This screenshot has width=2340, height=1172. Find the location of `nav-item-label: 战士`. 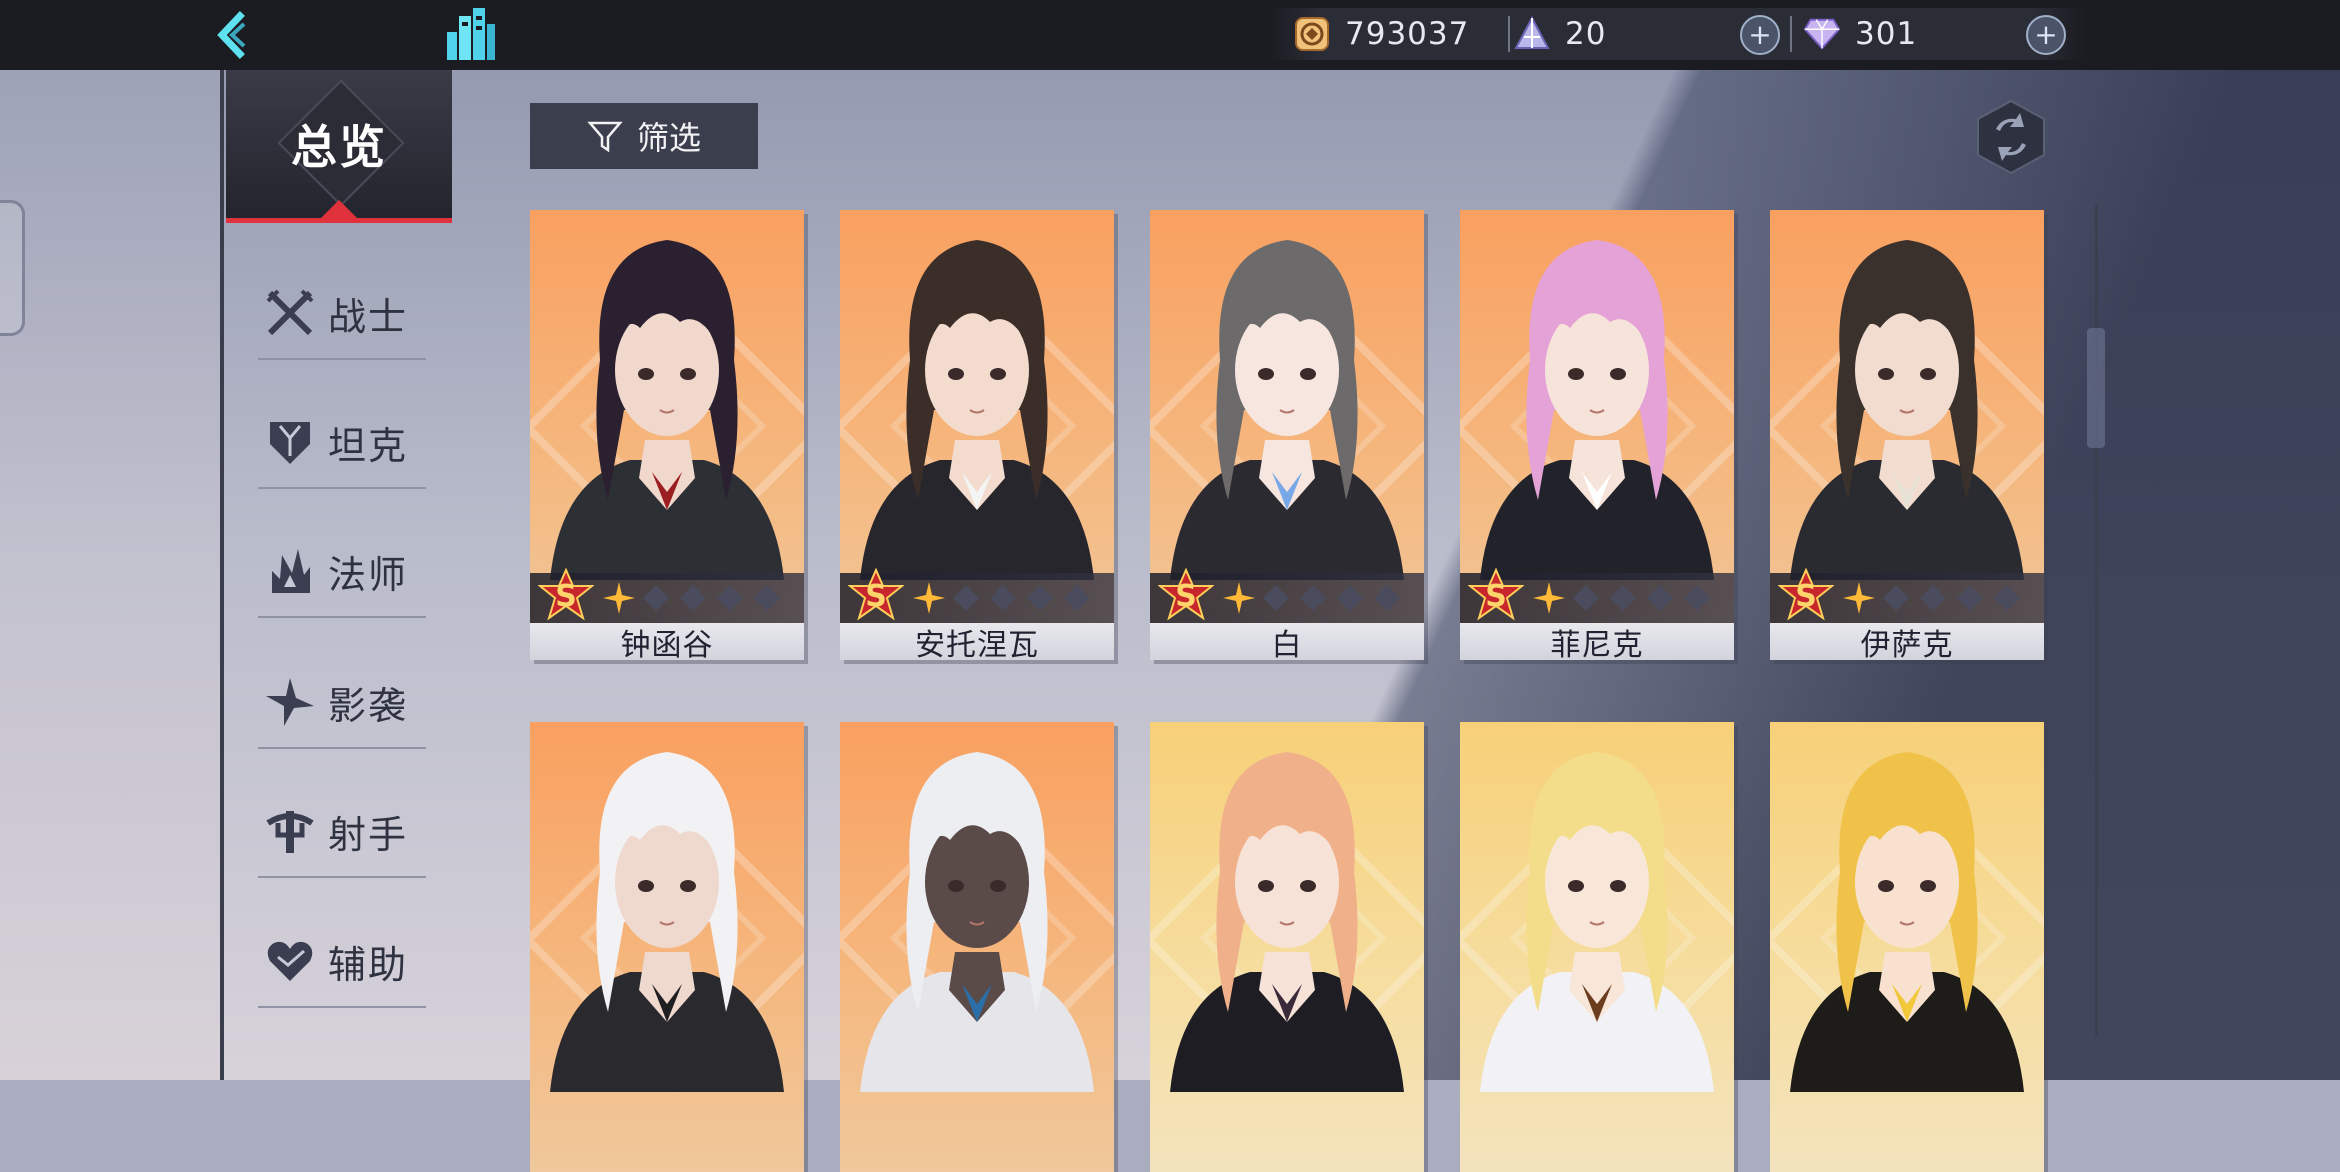

nav-item-label: 战士 is located at coordinates (368, 316).